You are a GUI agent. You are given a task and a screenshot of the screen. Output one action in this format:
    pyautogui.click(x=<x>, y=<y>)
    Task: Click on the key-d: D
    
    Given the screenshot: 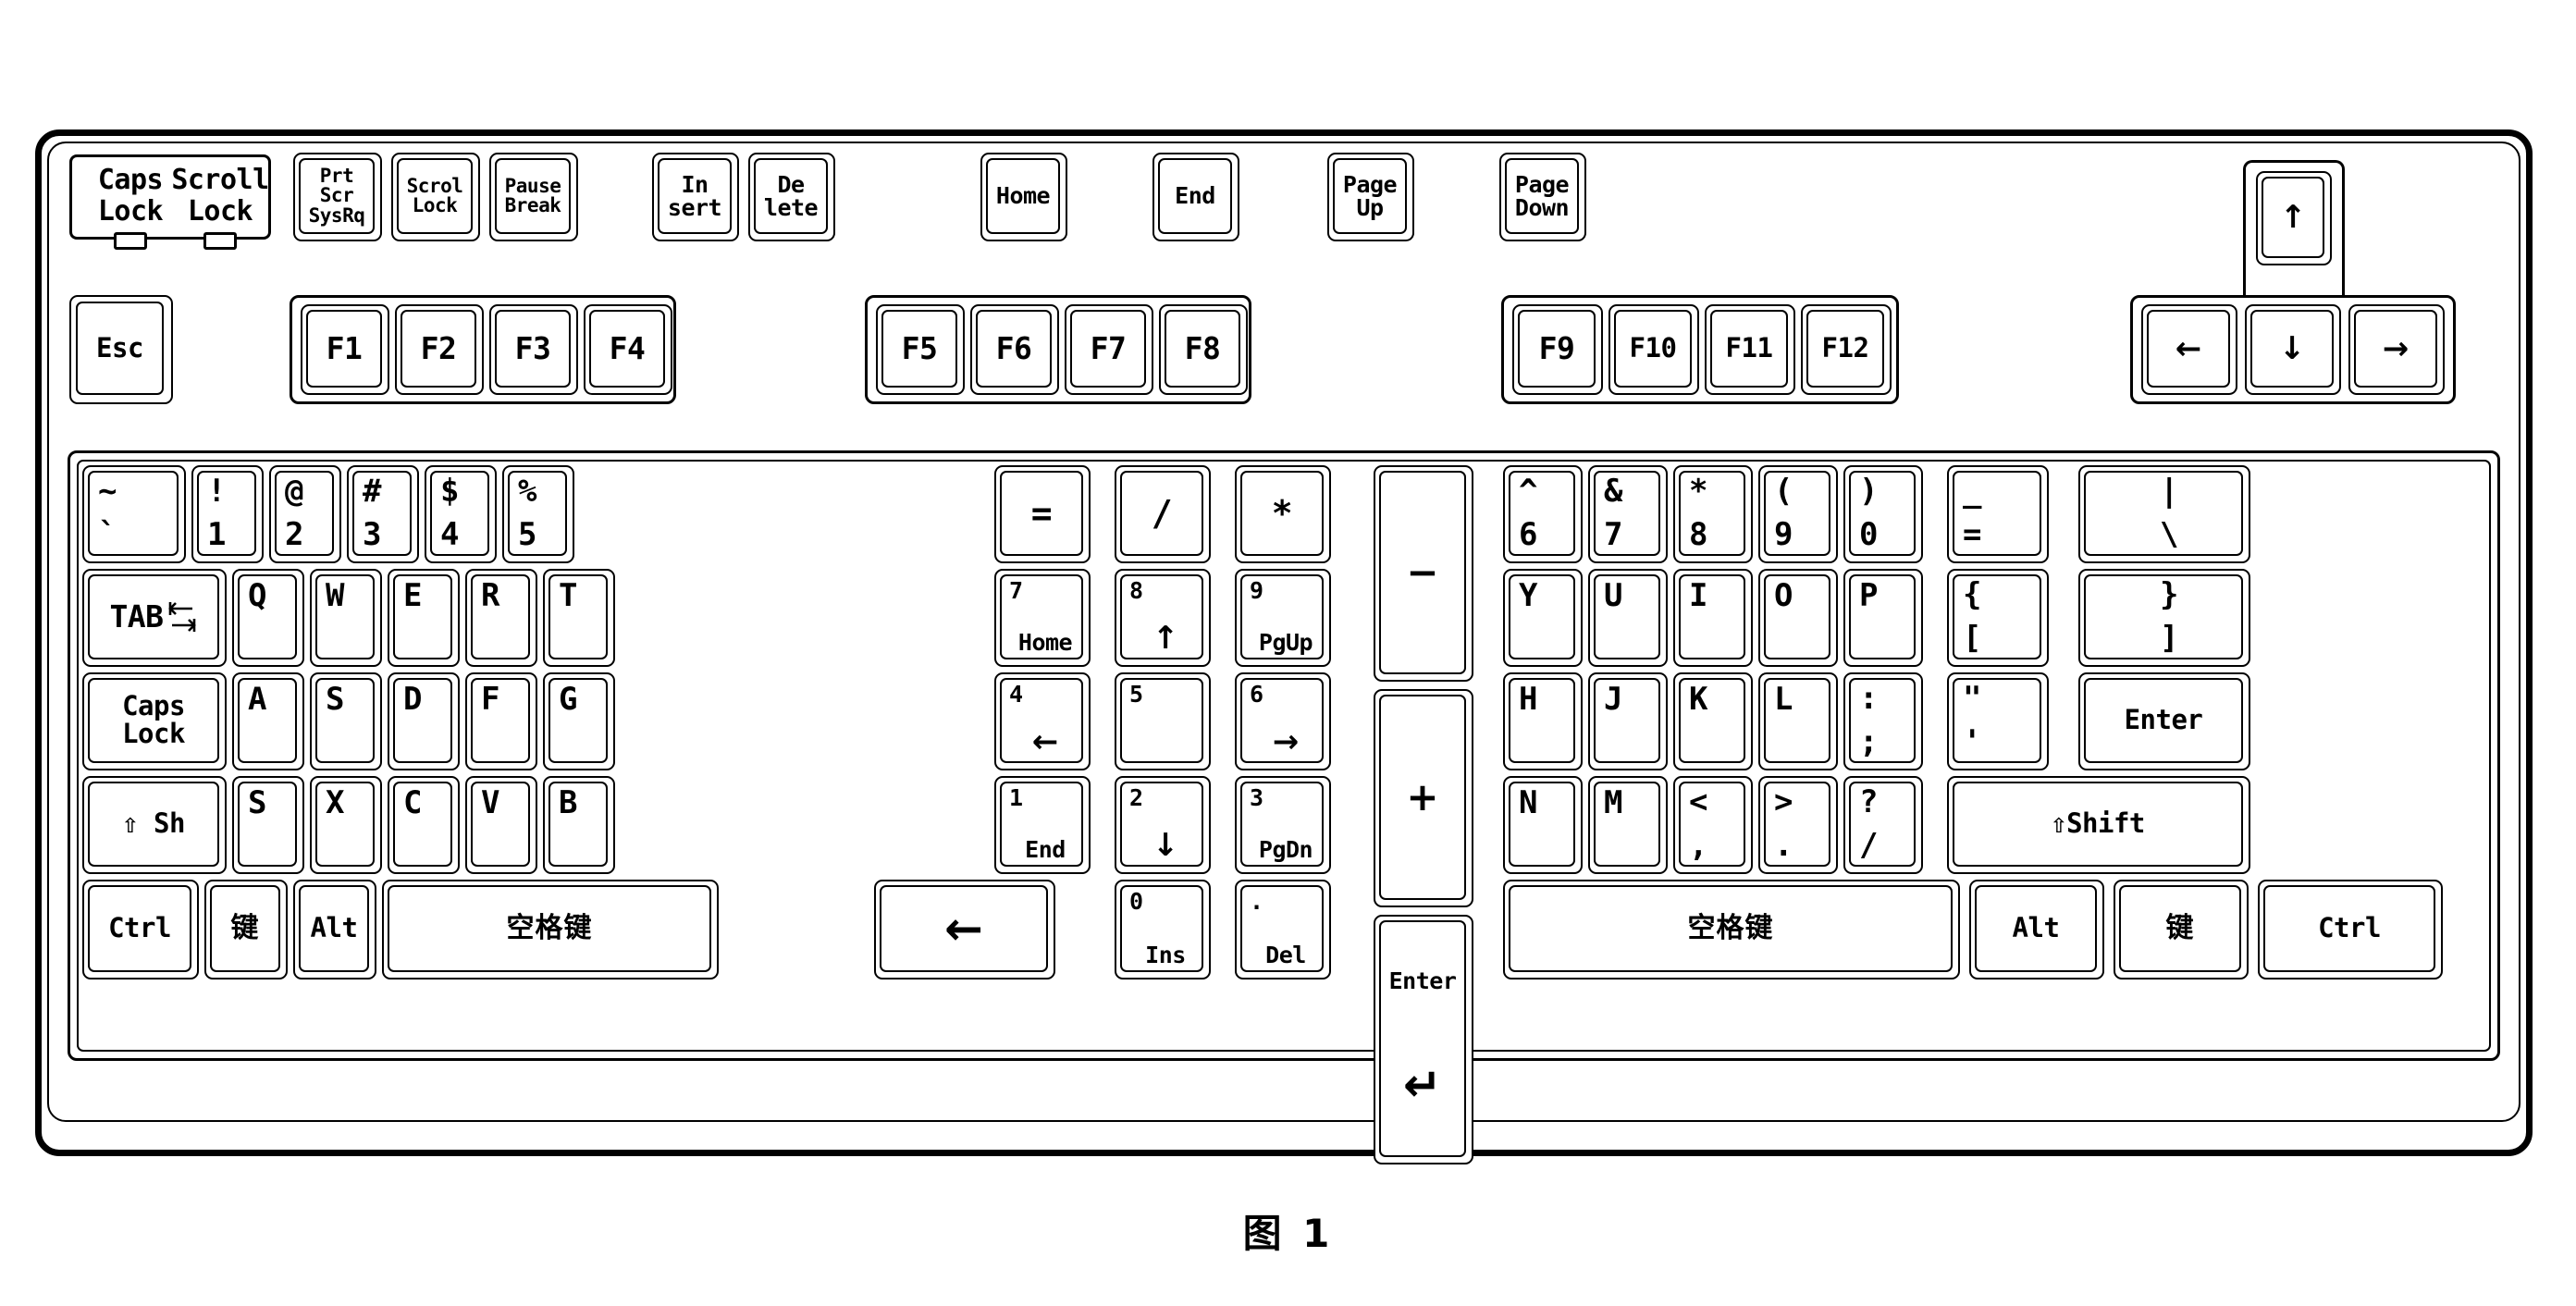 What is the action you would take?
    pyautogui.click(x=424, y=721)
    